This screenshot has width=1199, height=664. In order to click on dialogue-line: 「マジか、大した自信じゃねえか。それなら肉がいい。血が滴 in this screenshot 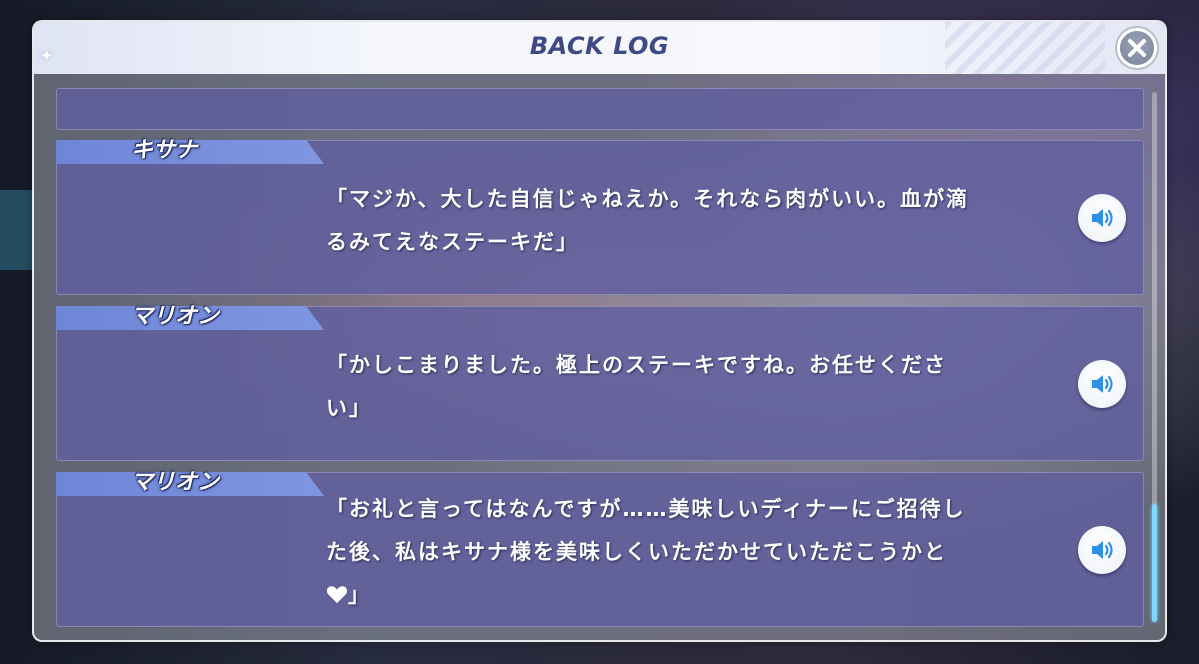, I will do `click(648, 199)`.